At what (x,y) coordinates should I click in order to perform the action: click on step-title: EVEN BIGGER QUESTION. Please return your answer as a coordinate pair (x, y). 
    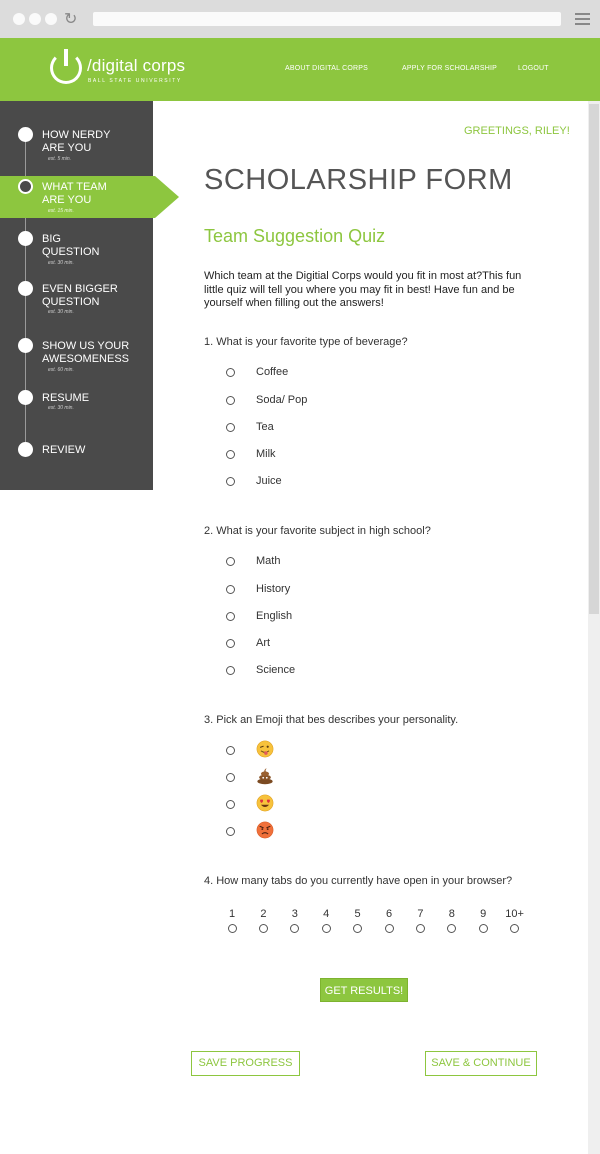
    Looking at the image, I should click on (80, 295).